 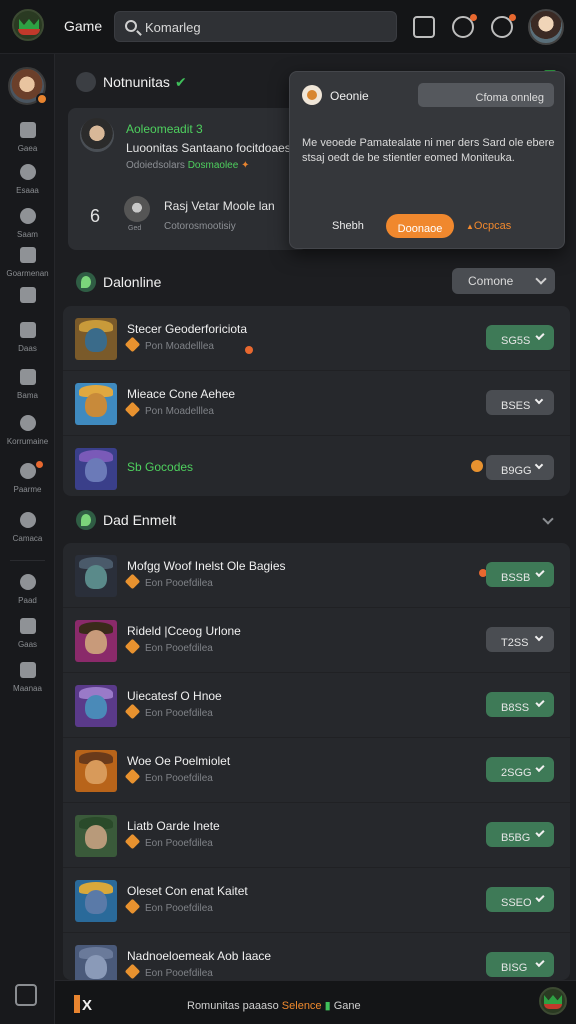 What do you see at coordinates (27, 255) in the screenshot?
I see `community-icon` at bounding box center [27, 255].